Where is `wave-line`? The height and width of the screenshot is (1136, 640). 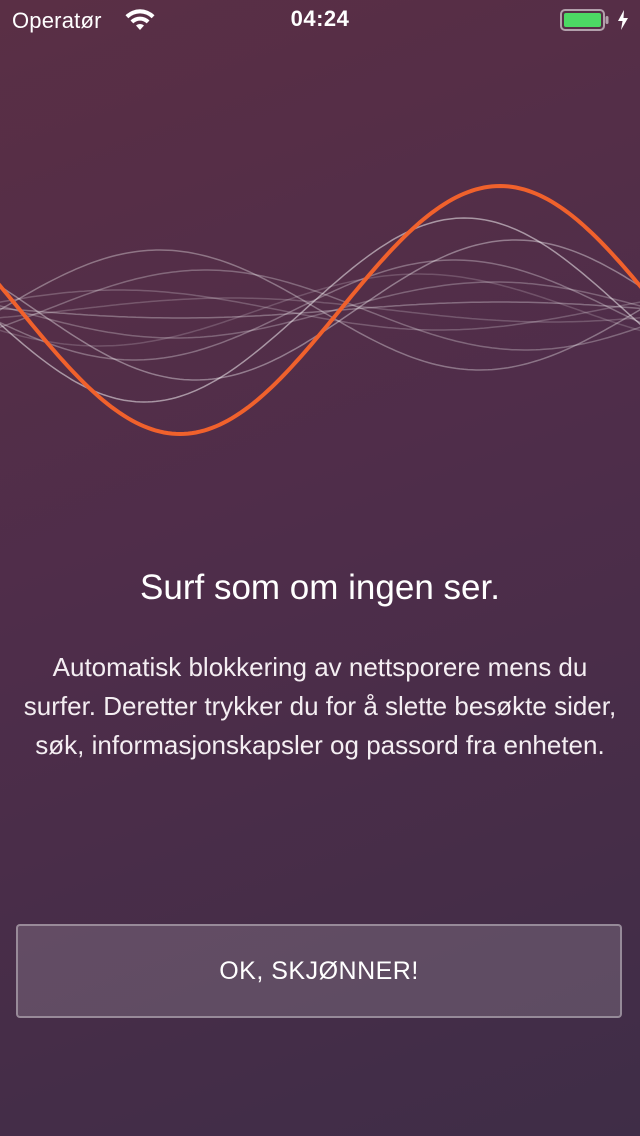 wave-line is located at coordinates (320, 310).